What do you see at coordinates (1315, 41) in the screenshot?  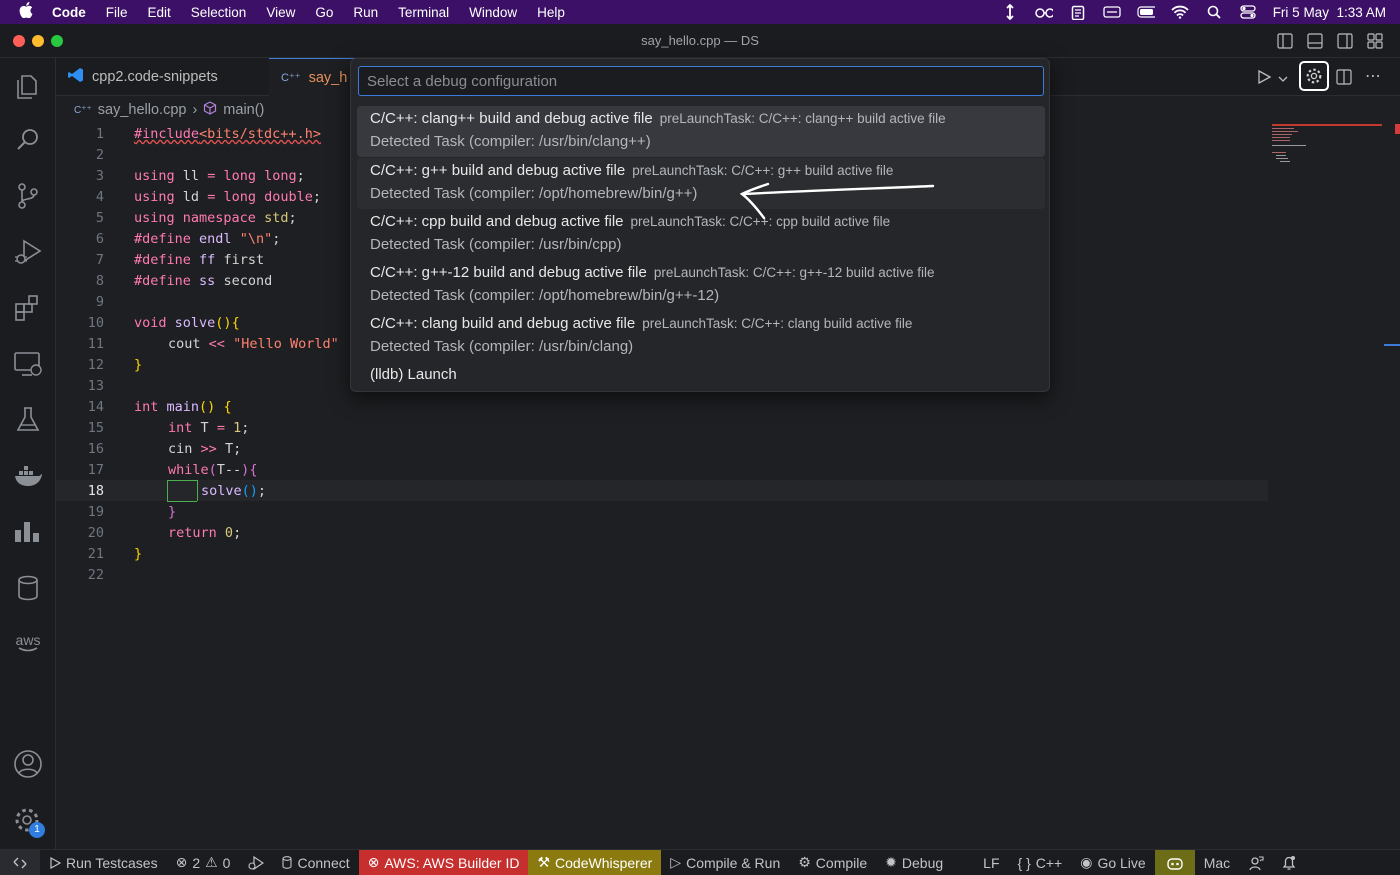 I see `toggle-panel-icon` at bounding box center [1315, 41].